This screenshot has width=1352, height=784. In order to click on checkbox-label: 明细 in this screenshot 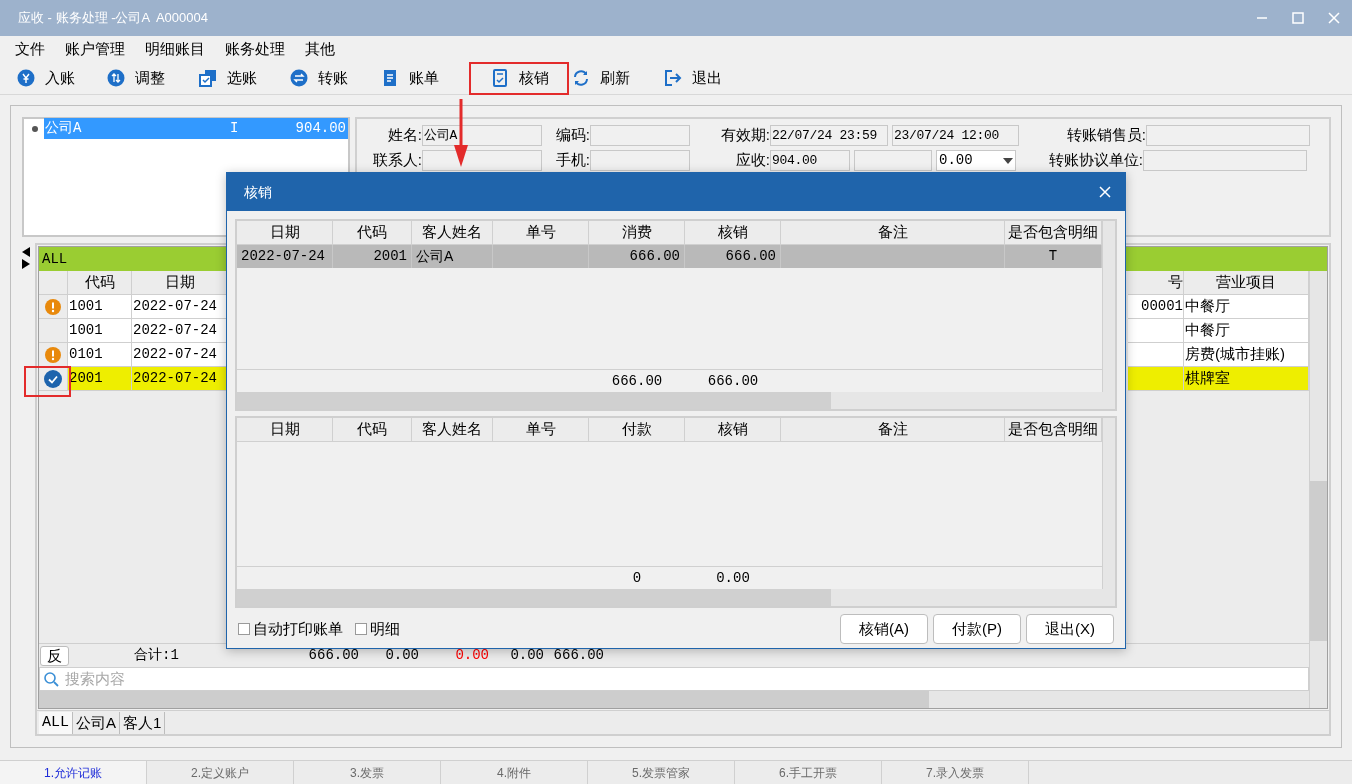, I will do `click(385, 628)`.